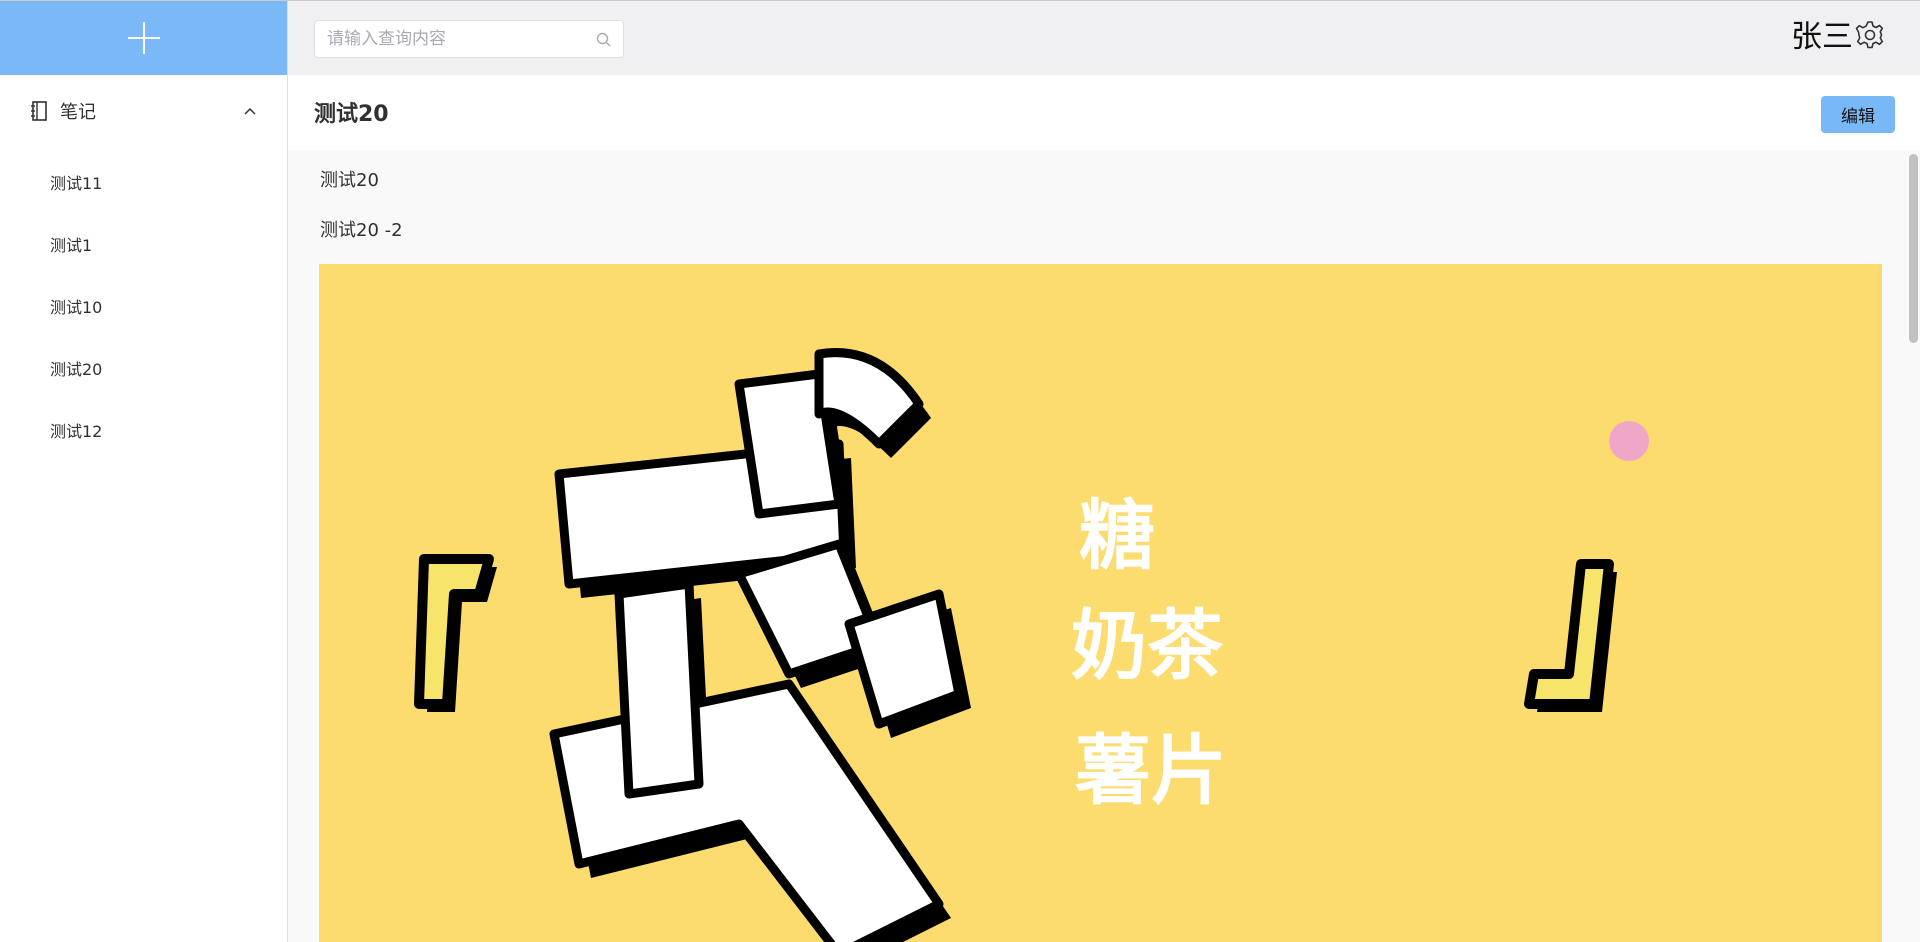  I want to click on document-header: 测试20 编辑, so click(1104, 113).